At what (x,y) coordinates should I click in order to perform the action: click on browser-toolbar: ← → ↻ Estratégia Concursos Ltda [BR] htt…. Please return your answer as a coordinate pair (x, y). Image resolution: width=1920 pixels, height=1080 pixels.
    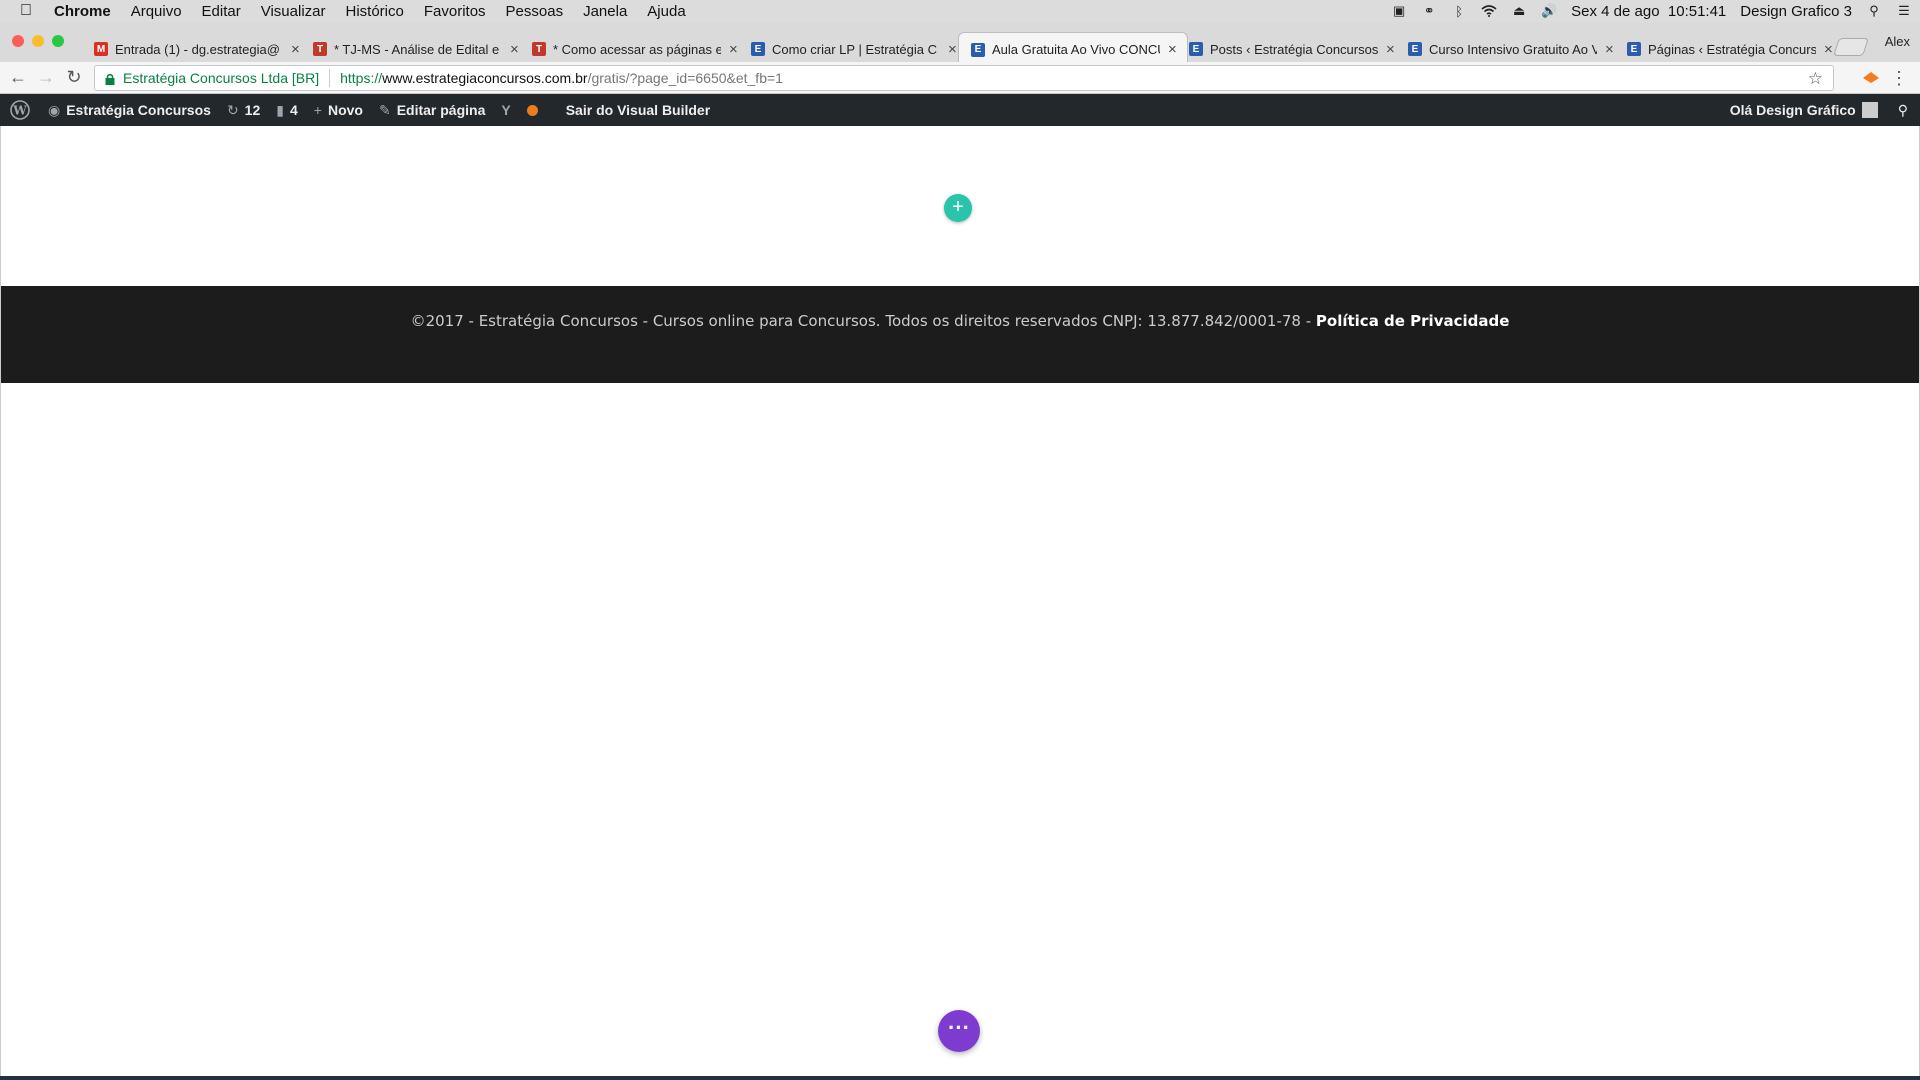
    Looking at the image, I should click on (960, 78).